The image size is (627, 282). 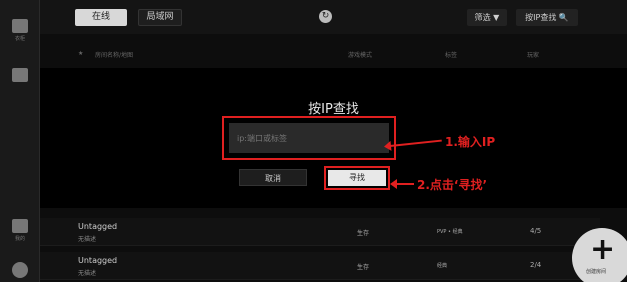 I want to click on ip-input, so click(x=309, y=138).